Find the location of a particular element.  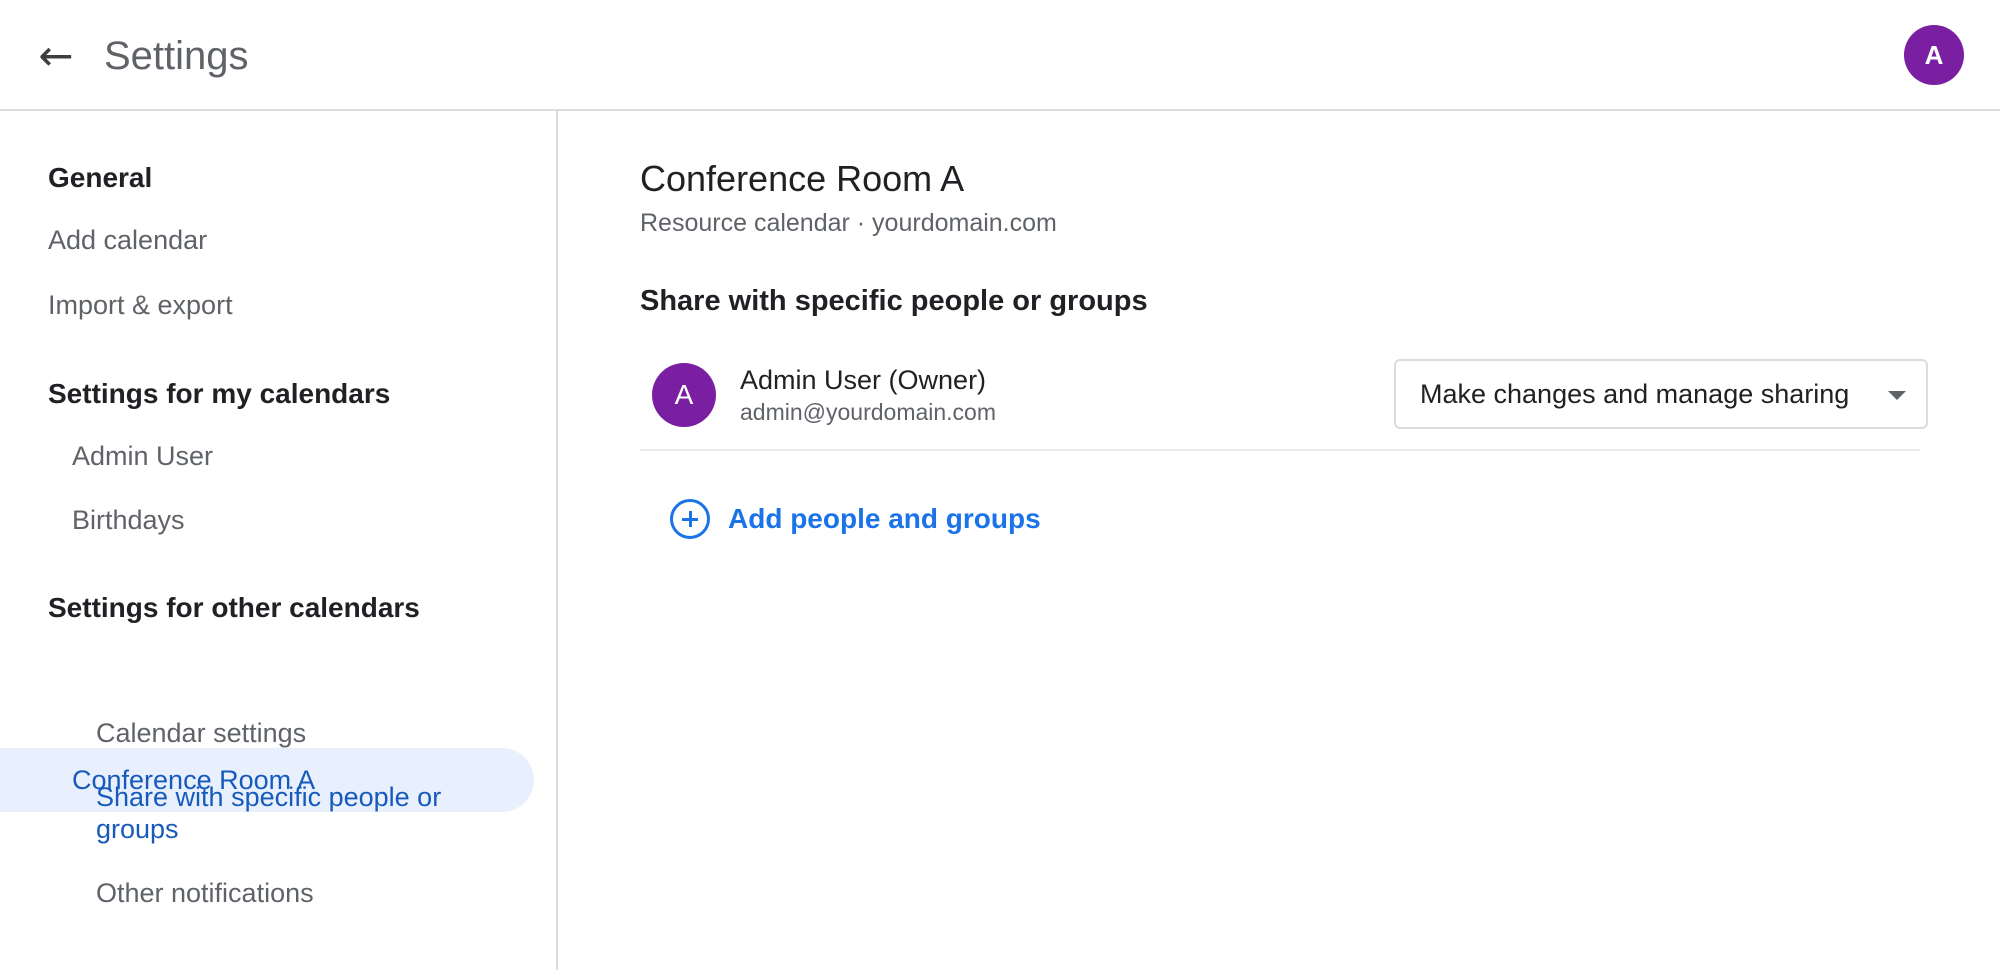

sidebar-heading-other-calendars: Settings for other calendars is located at coordinates (234, 607).